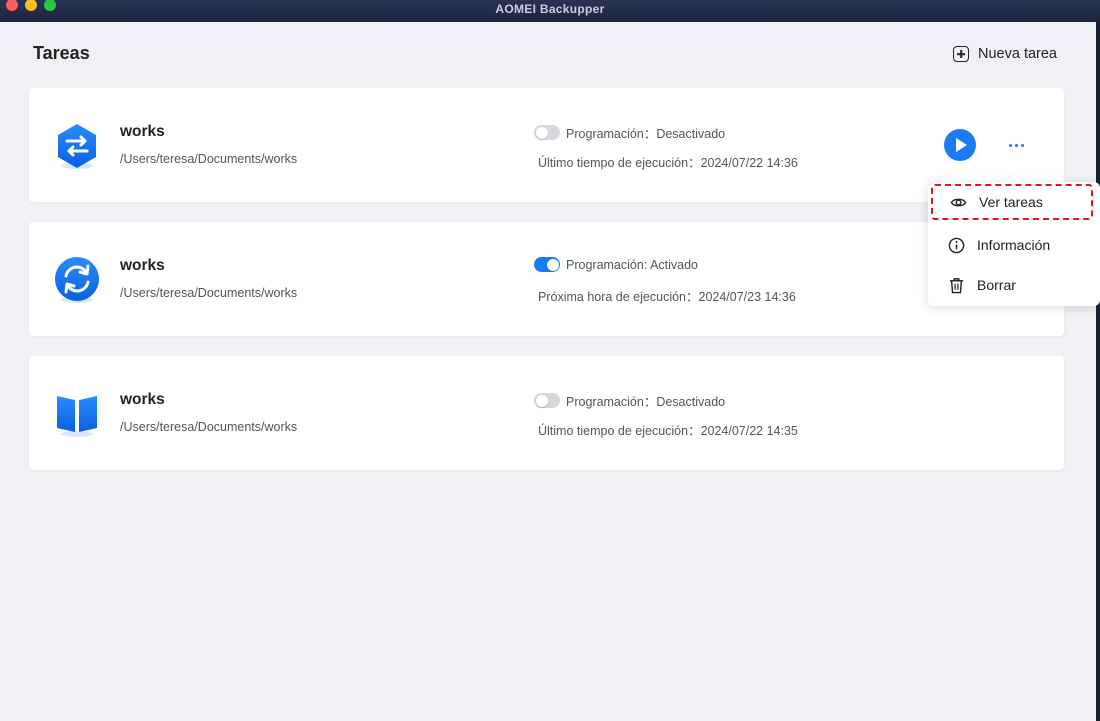 Image resolution: width=1100 pixels, height=721 pixels. I want to click on menu-item-label: Ver tareas, so click(1011, 202).